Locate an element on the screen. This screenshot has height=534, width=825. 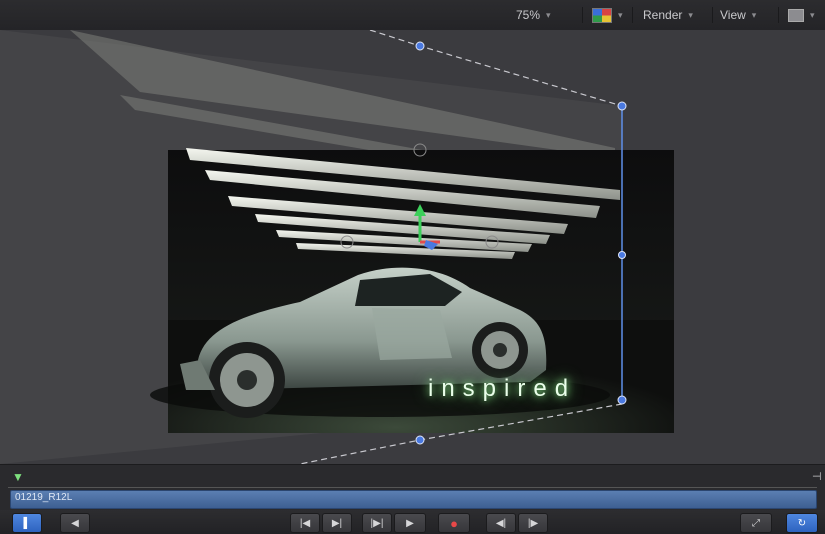
layout-menu: ▾ is located at coordinates (801, 15).